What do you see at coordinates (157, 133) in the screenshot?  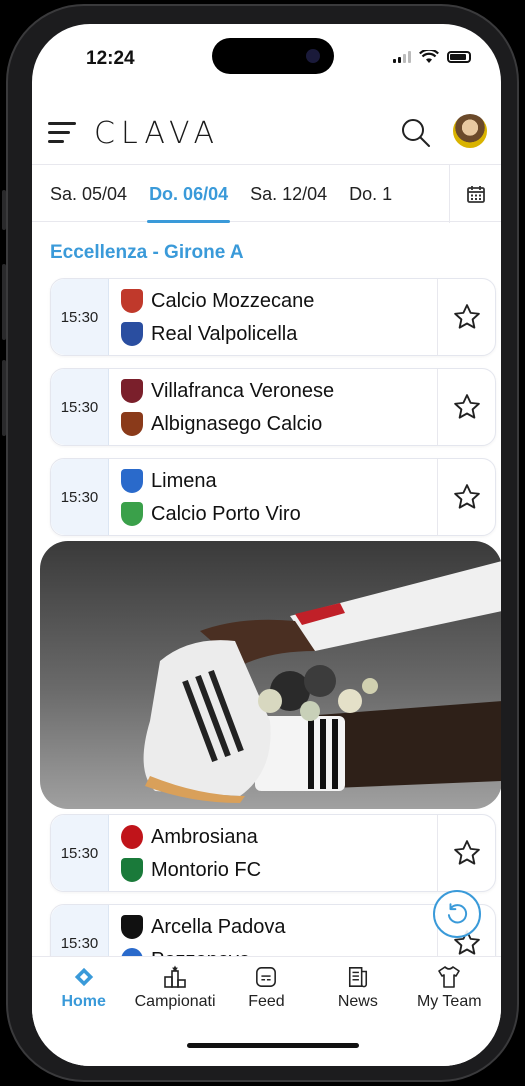 I see `app-logo: CLAVA` at bounding box center [157, 133].